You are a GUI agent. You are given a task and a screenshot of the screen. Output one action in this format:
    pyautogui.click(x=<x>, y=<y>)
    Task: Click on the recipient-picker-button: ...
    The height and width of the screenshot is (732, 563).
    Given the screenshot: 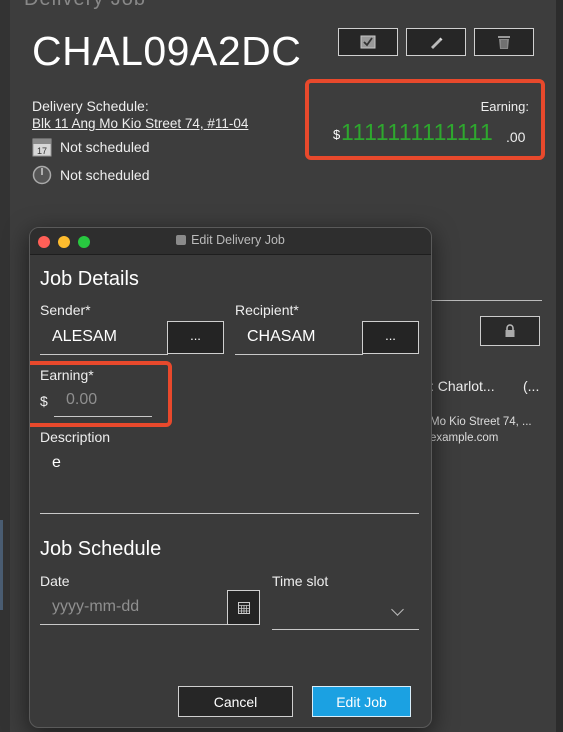 What is the action you would take?
    pyautogui.click(x=390, y=337)
    